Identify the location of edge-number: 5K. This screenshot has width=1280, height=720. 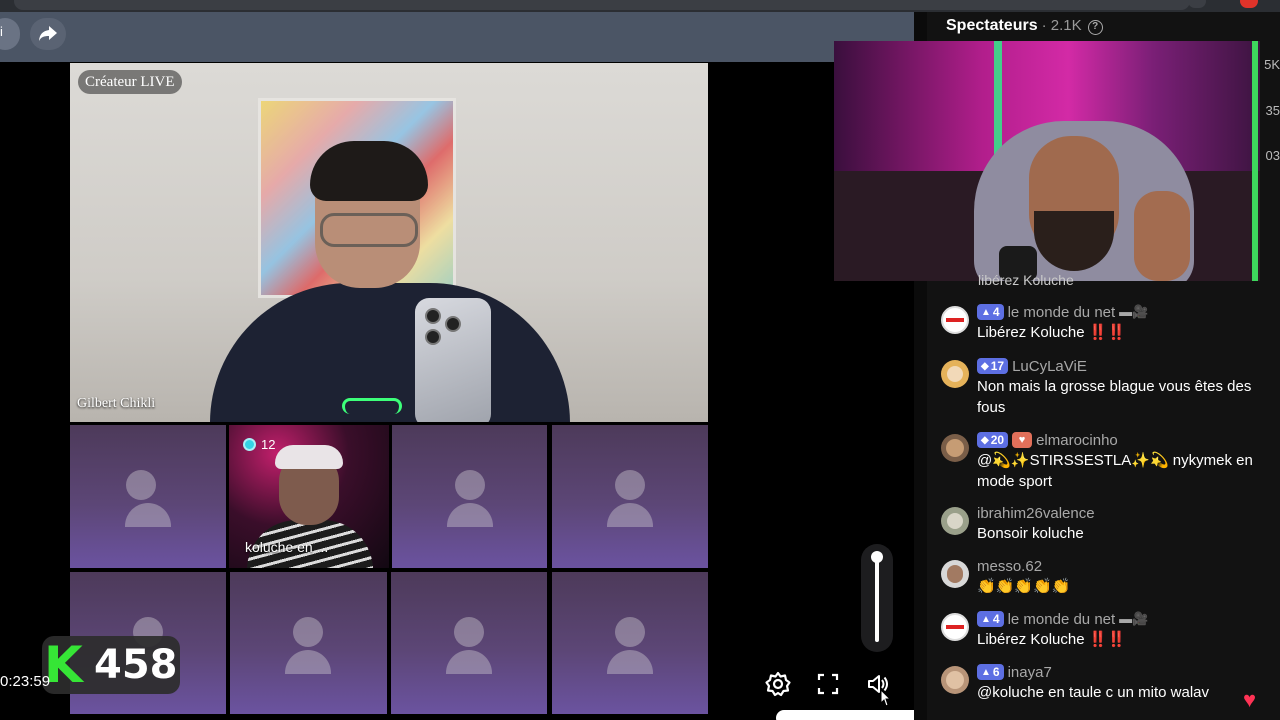
(1272, 64).